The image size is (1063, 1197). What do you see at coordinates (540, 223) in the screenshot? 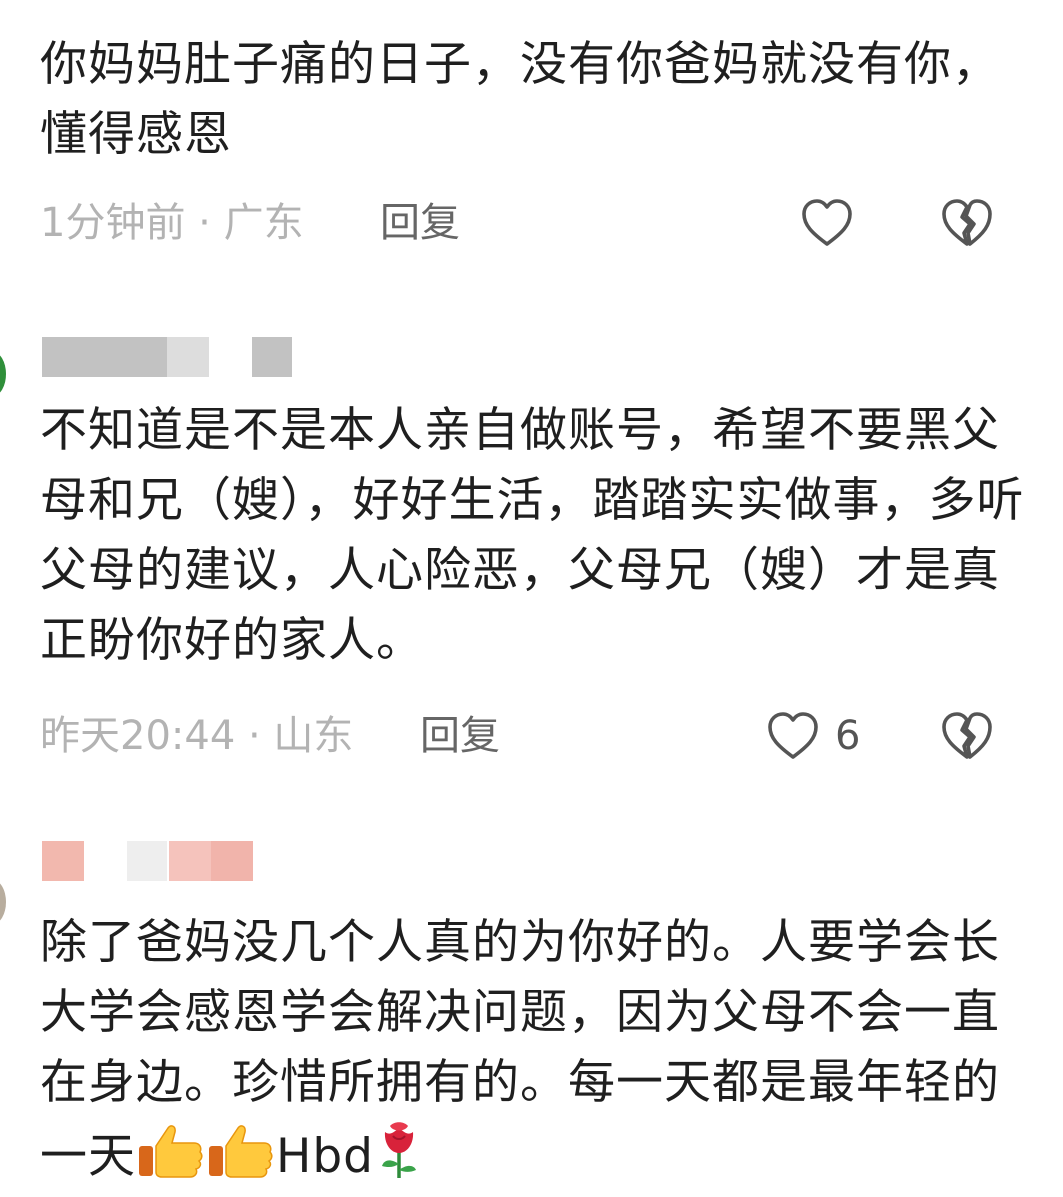
I see `comment-meta: 1分钟前 · 广东 回复` at bounding box center [540, 223].